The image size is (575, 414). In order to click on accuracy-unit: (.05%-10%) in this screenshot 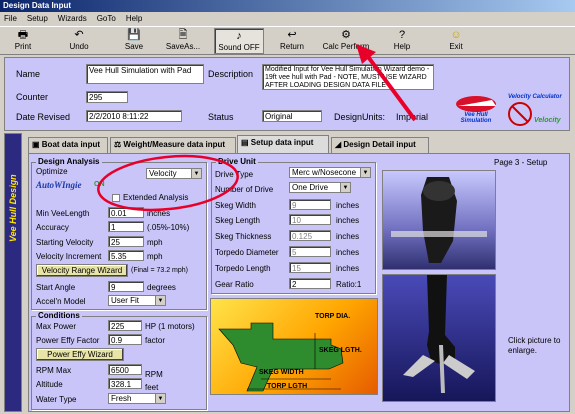, I will do `click(168, 227)`.